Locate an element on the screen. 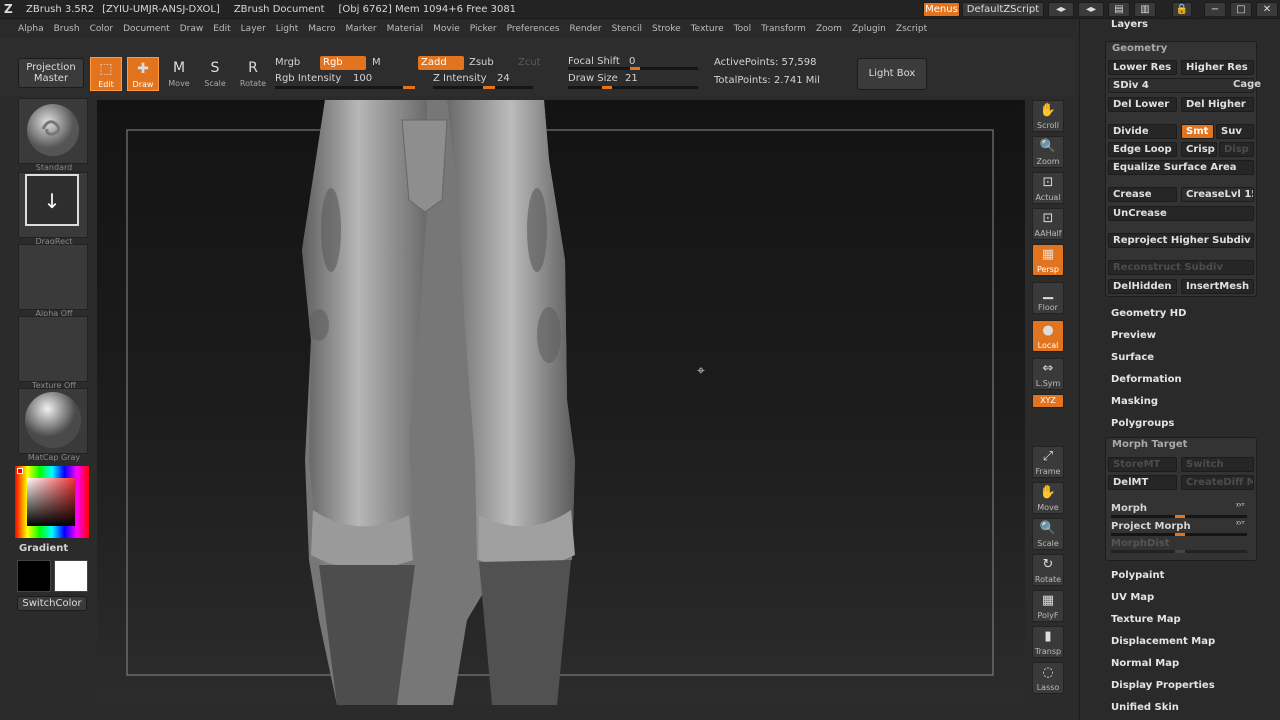 The height and width of the screenshot is (720, 1280). uncrease-button: UnCrease is located at coordinates (1181, 213).